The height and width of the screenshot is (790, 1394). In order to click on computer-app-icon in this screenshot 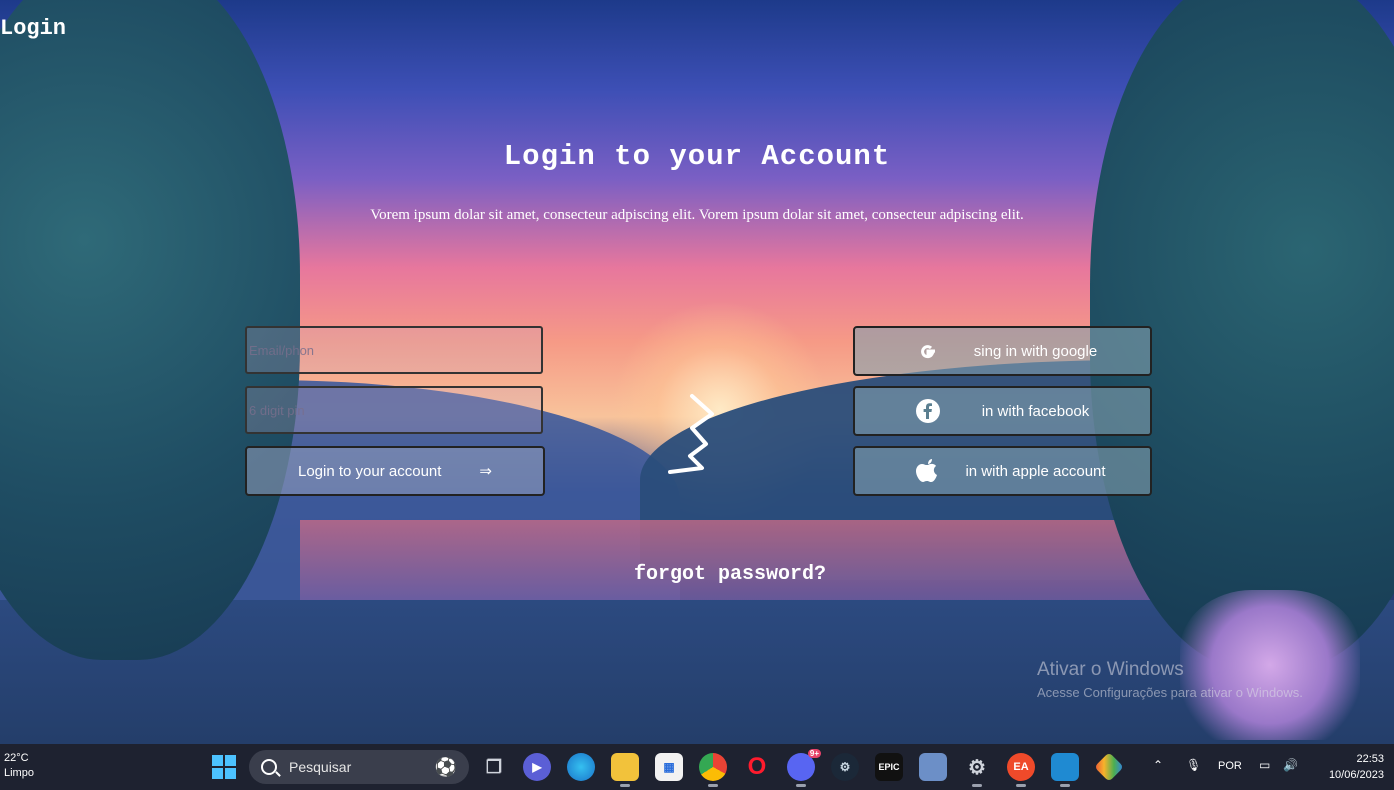, I will do `click(933, 767)`.